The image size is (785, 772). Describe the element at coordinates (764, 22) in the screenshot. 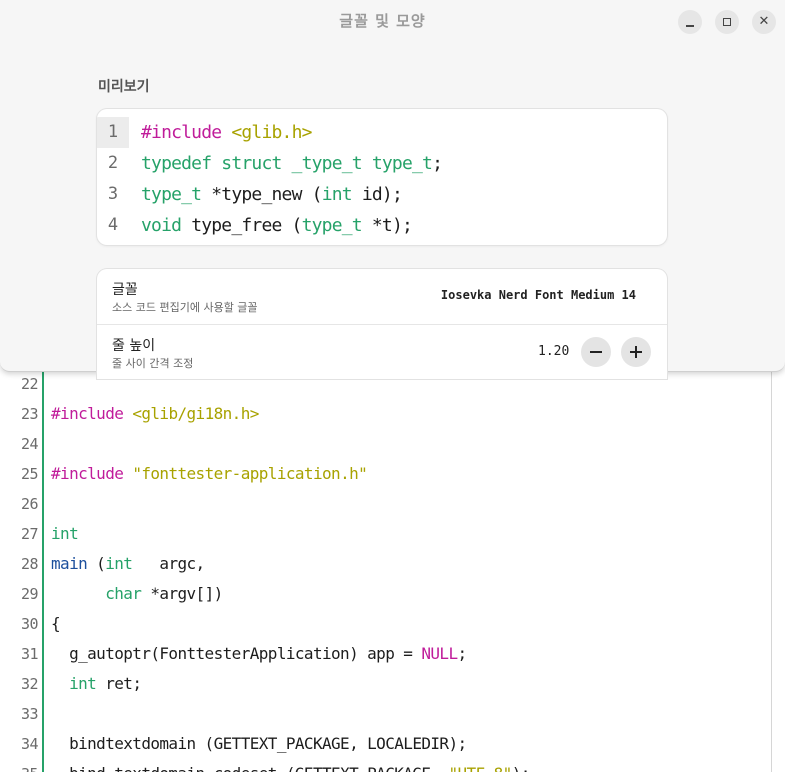

I see `close-button: ✕` at that location.